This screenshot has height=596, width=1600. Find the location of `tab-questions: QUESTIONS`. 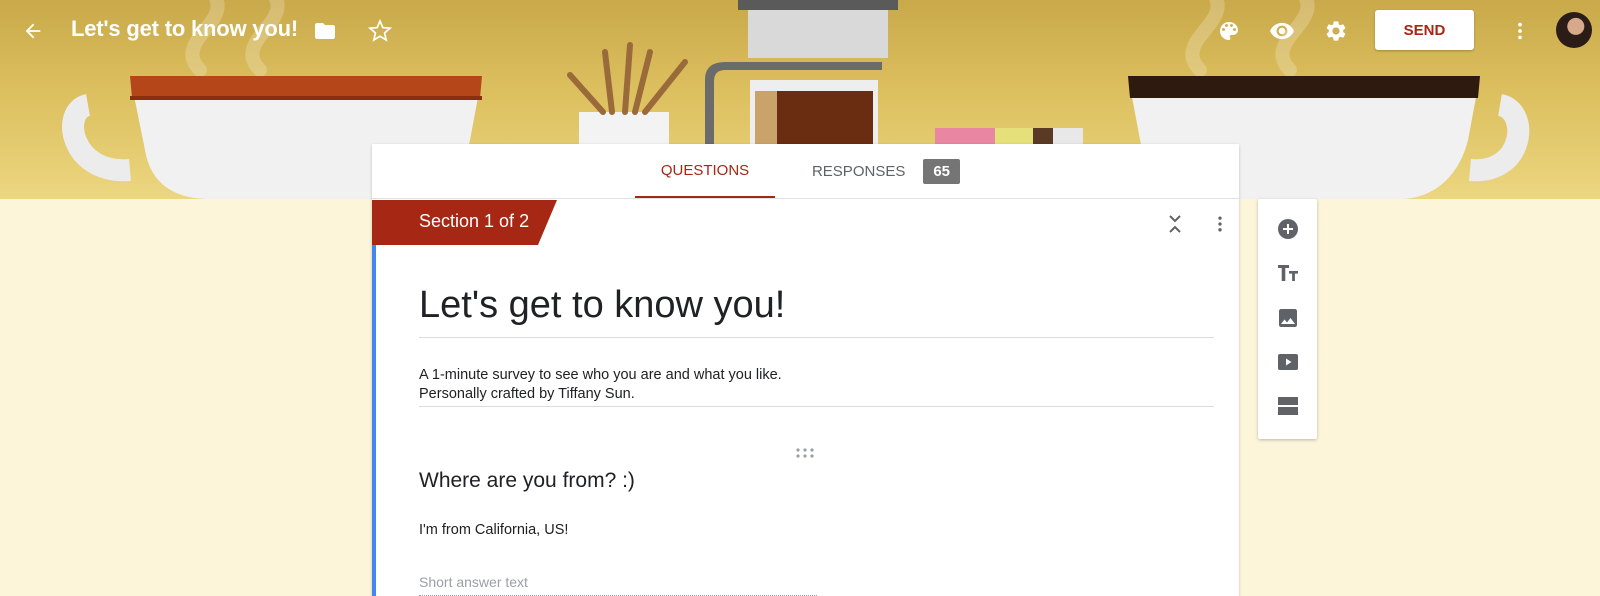

tab-questions: QUESTIONS is located at coordinates (705, 171).